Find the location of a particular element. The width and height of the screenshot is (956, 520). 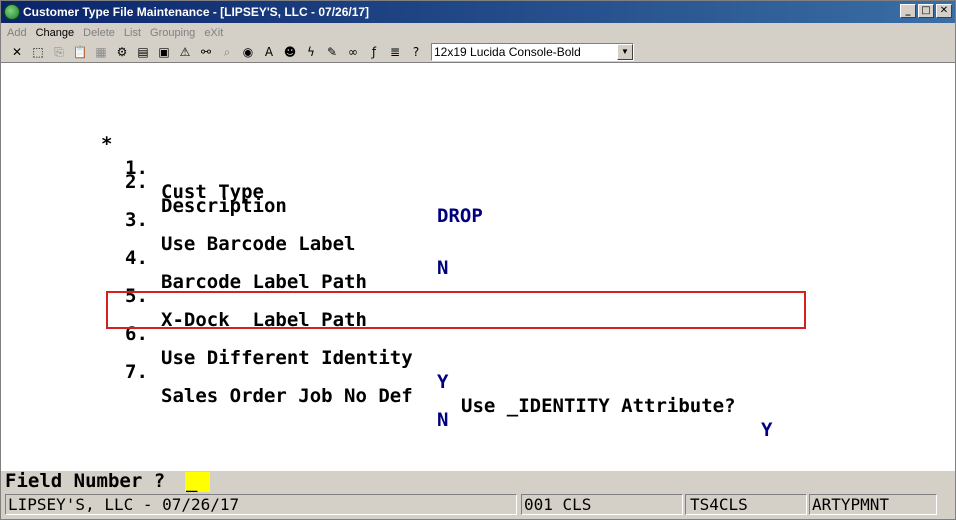

field-label: Description is located at coordinates (224, 206).